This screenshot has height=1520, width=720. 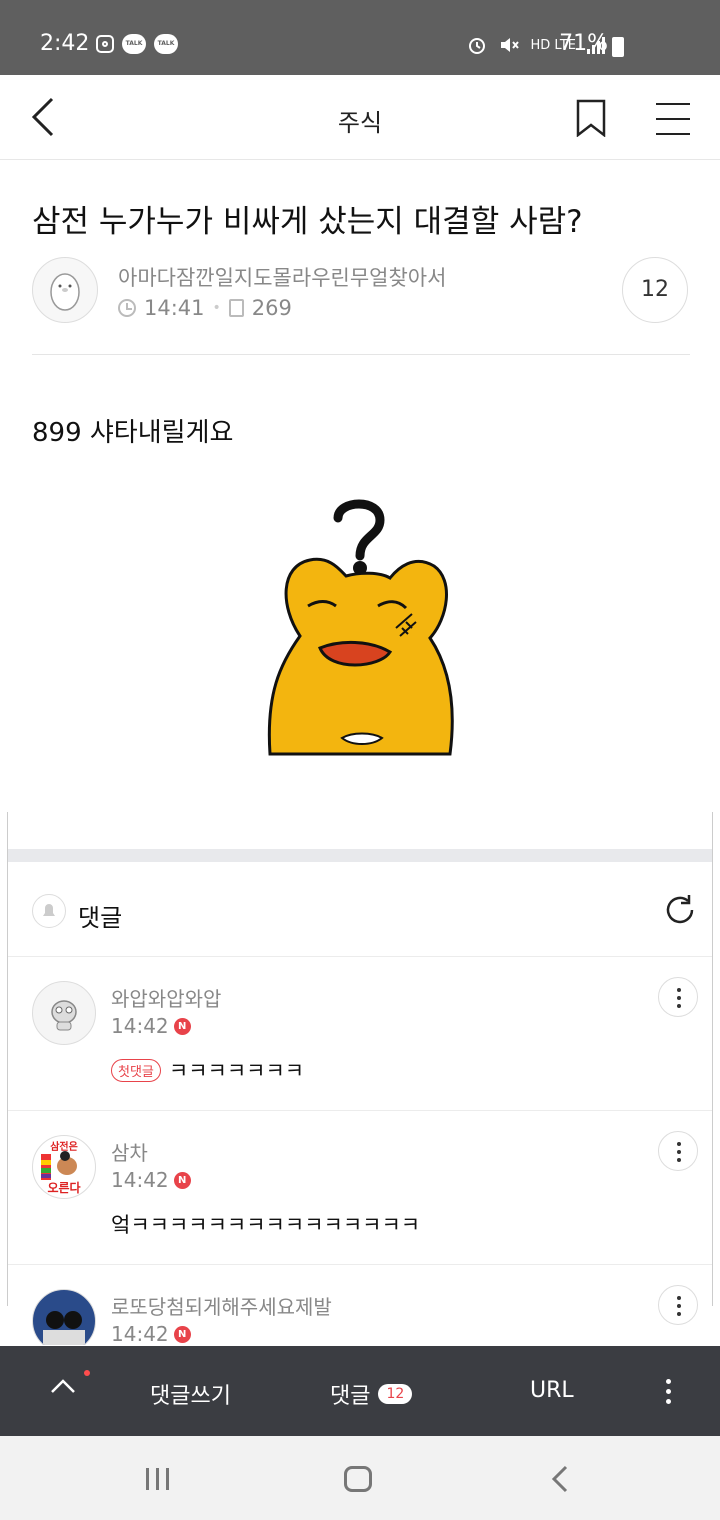 What do you see at coordinates (618, 47) in the screenshot?
I see `battery-icon` at bounding box center [618, 47].